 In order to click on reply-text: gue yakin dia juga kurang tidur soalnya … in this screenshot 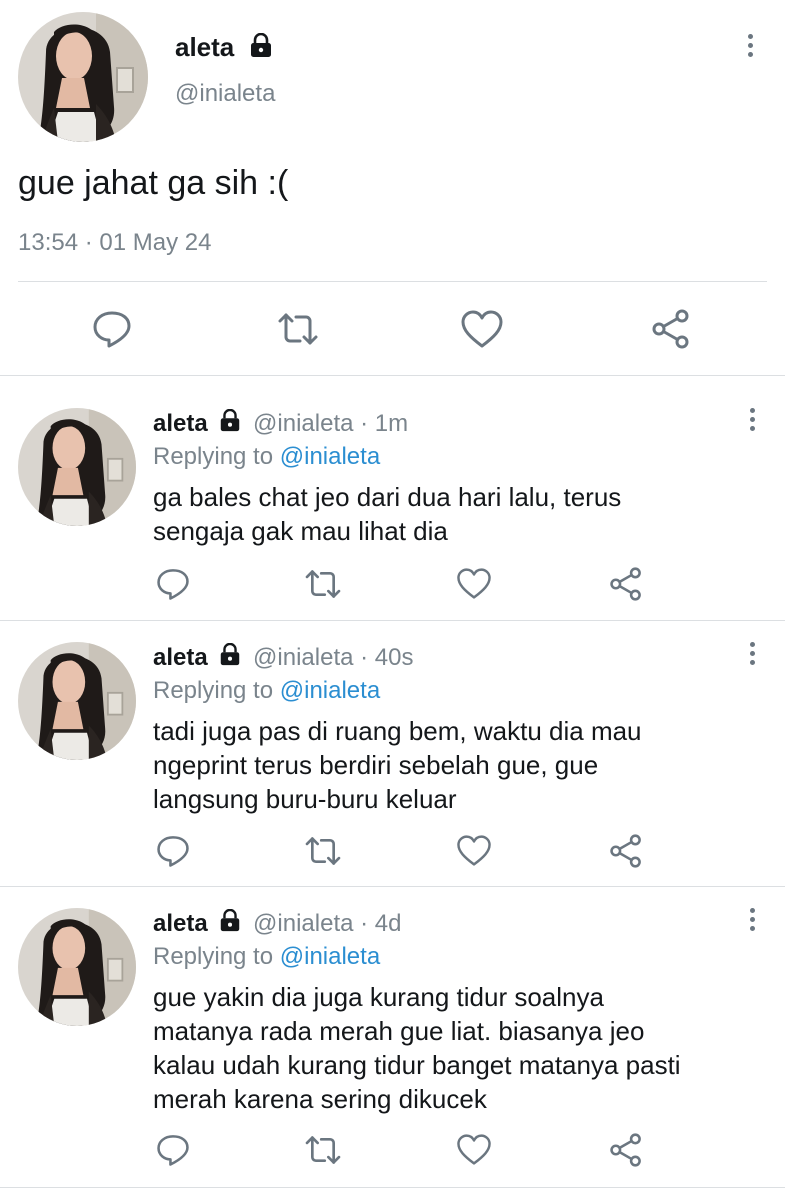, I will do `click(417, 1048)`.